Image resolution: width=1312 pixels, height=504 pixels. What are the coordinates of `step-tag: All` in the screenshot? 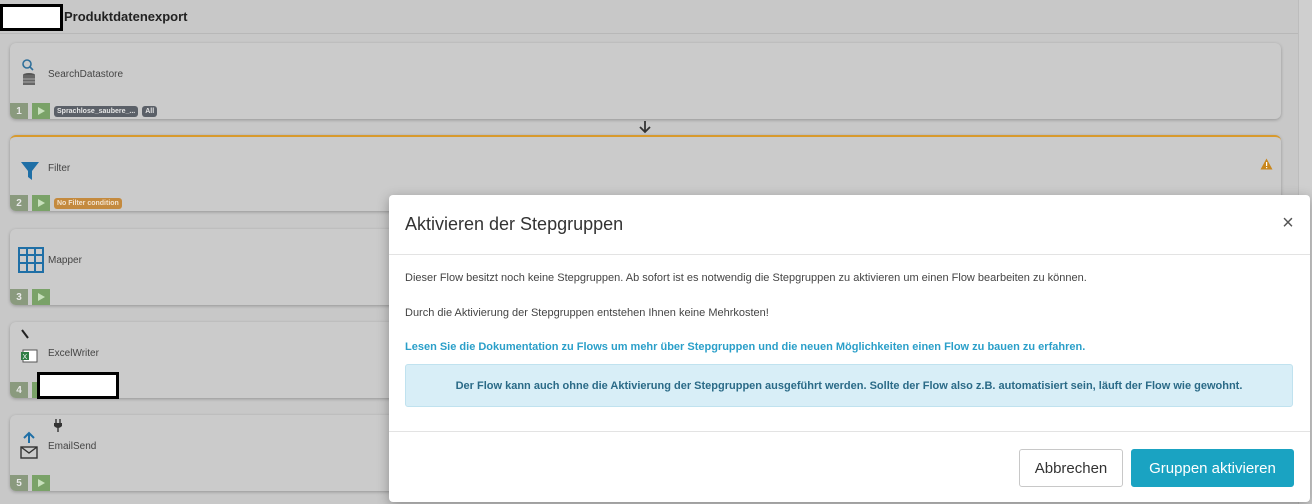 It's located at (150, 111).